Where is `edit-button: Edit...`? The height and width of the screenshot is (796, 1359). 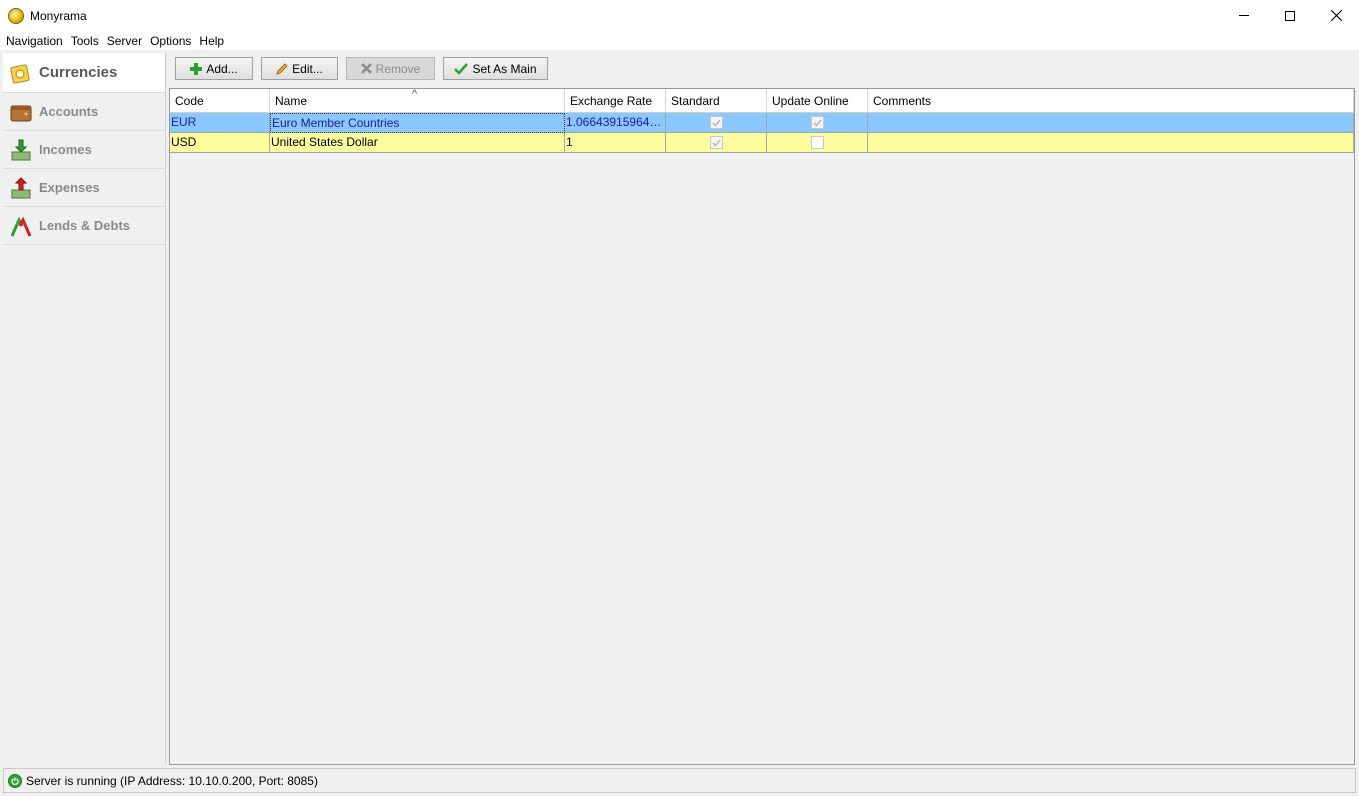
edit-button: Edit... is located at coordinates (299, 68).